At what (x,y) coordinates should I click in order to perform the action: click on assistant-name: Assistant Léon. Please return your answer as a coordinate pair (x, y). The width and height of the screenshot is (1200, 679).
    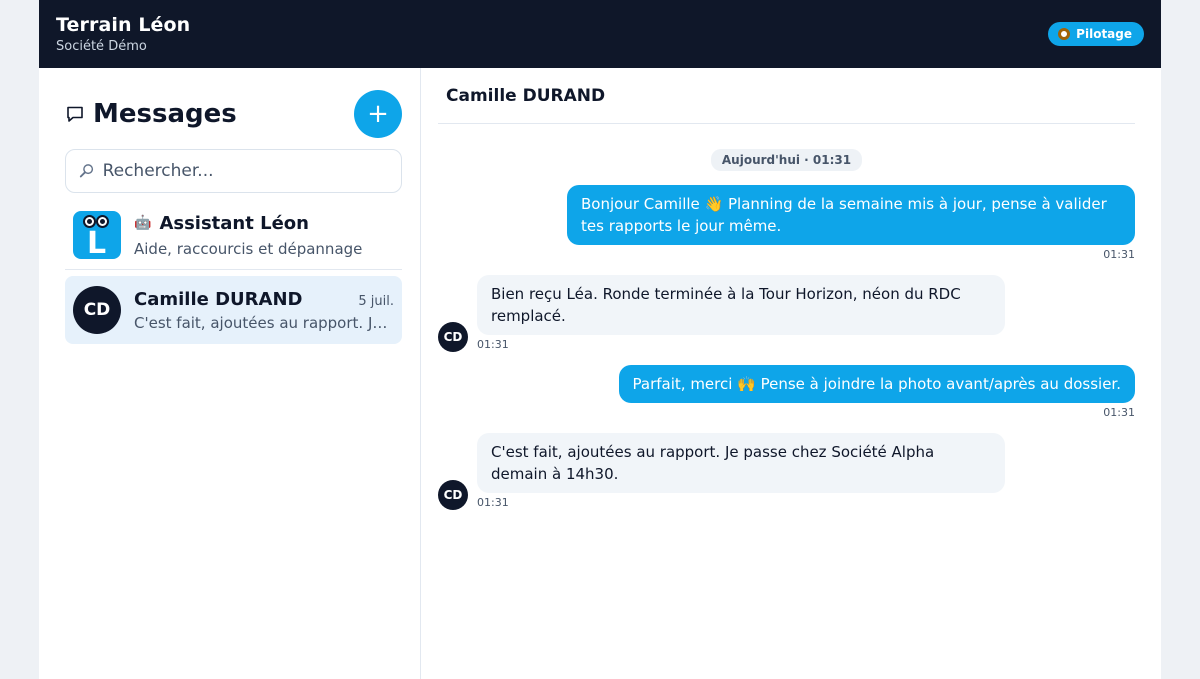
    Looking at the image, I should click on (234, 223).